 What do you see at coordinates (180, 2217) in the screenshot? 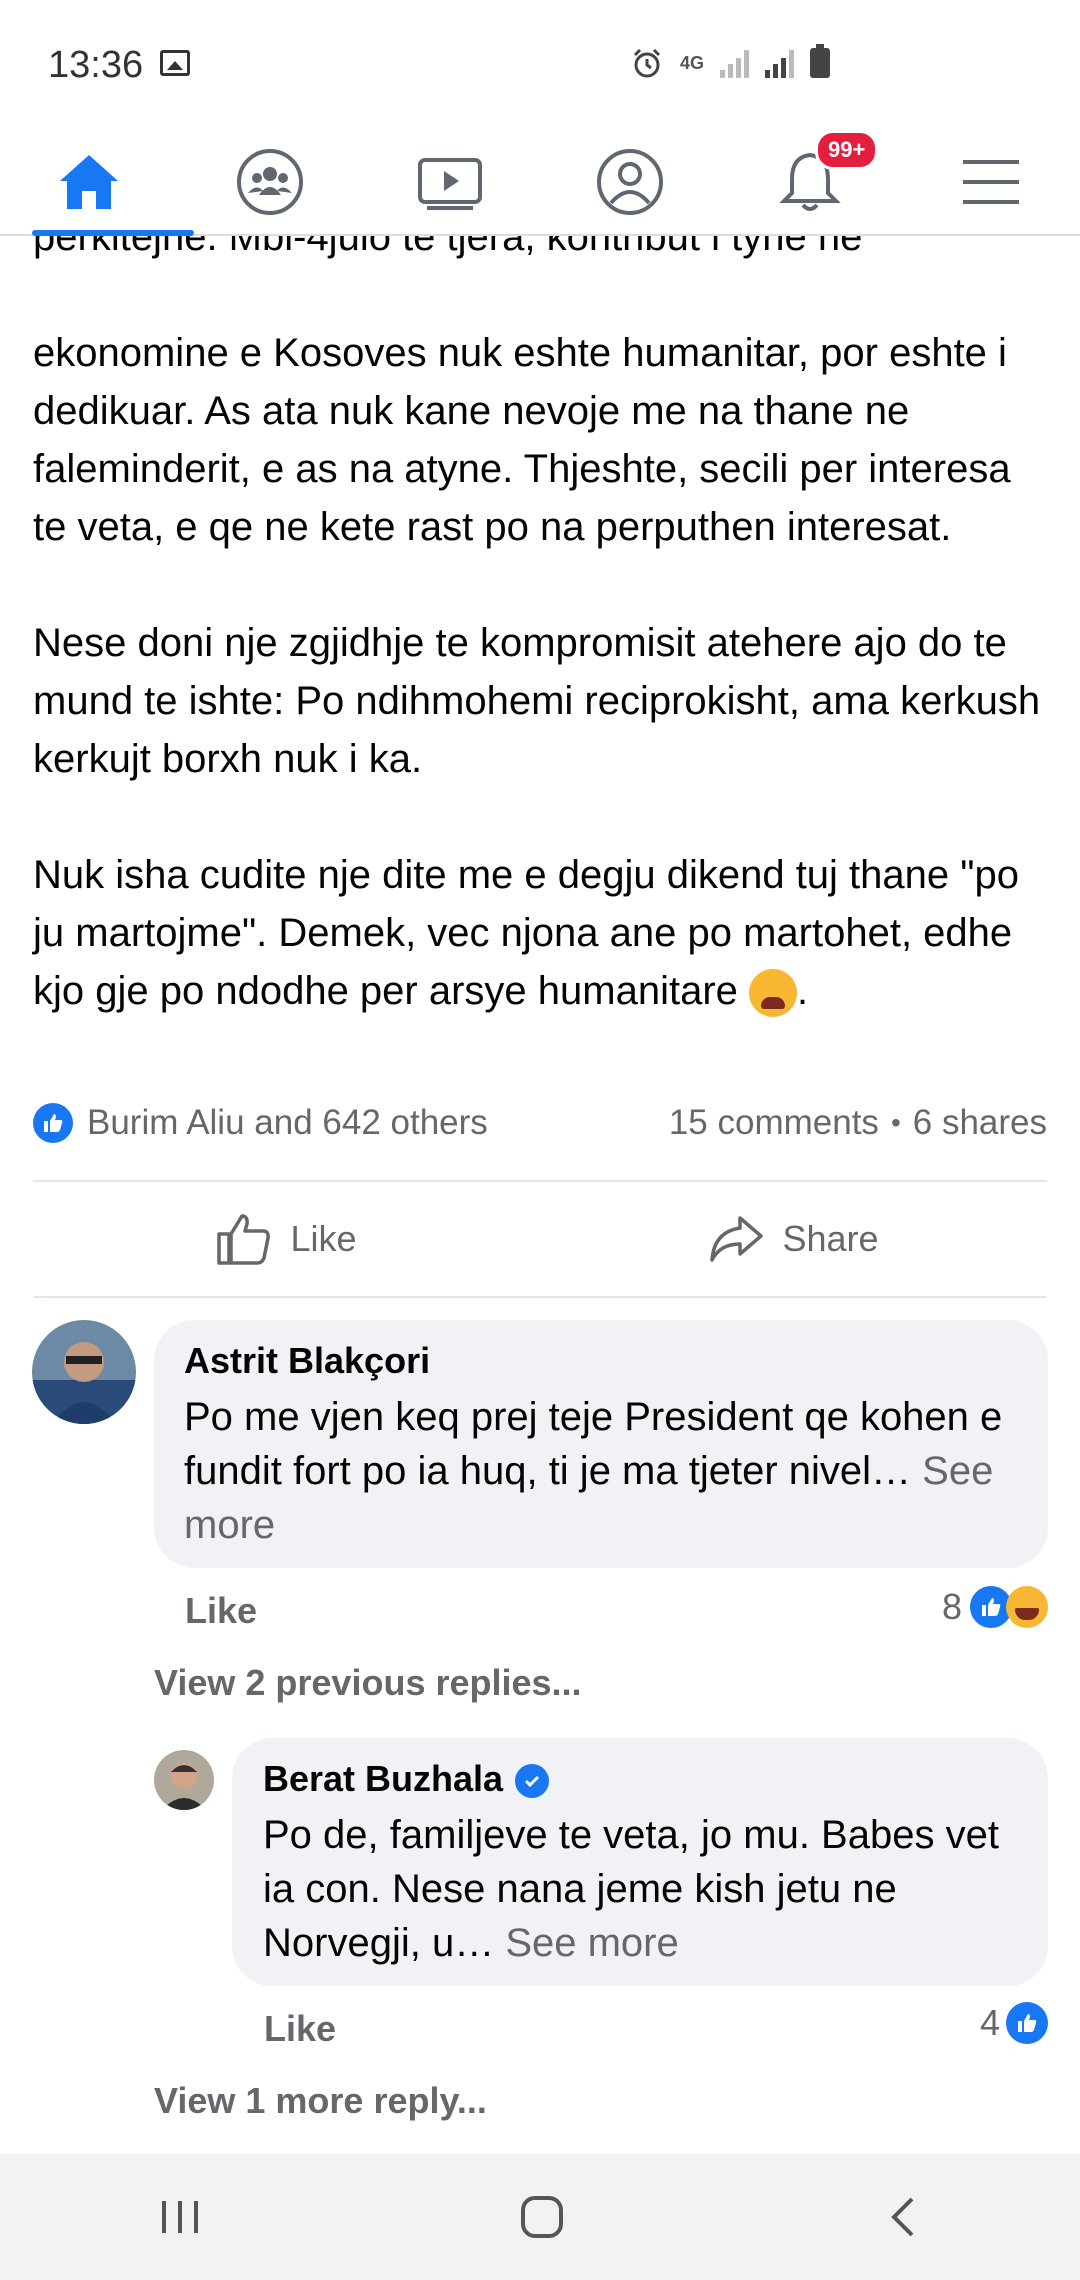
I see `recent-apps-icon` at bounding box center [180, 2217].